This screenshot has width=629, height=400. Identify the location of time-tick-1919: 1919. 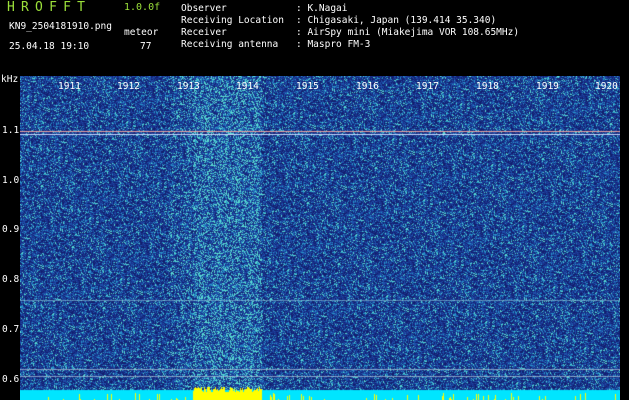
(547, 86).